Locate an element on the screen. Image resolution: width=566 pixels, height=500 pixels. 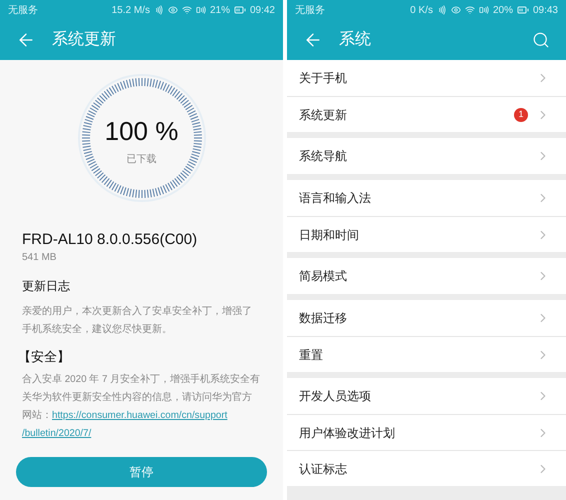
settings-label: 简易模式 is located at coordinates (323, 276).